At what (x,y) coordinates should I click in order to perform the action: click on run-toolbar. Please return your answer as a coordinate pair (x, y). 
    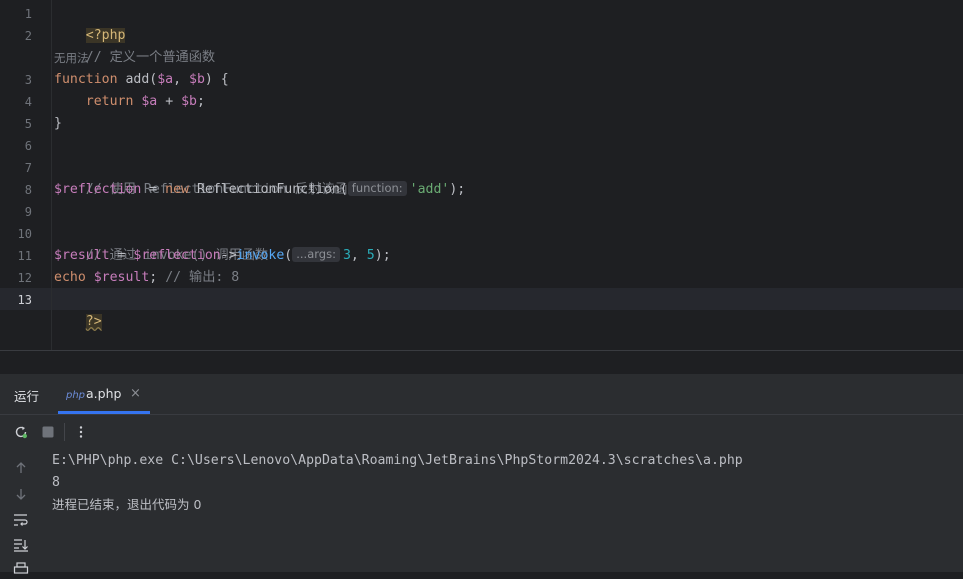
    Looking at the image, I should click on (481, 432).